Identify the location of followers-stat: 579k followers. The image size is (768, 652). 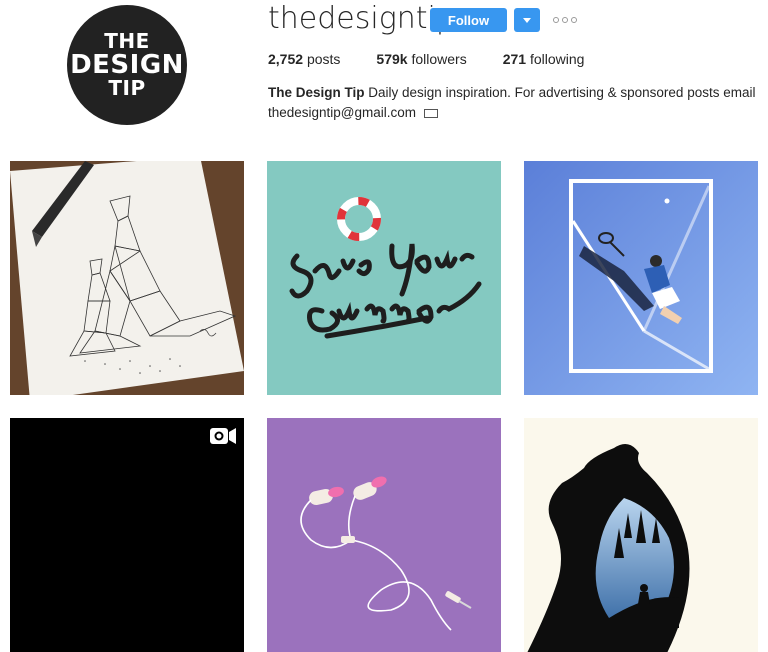
(421, 59).